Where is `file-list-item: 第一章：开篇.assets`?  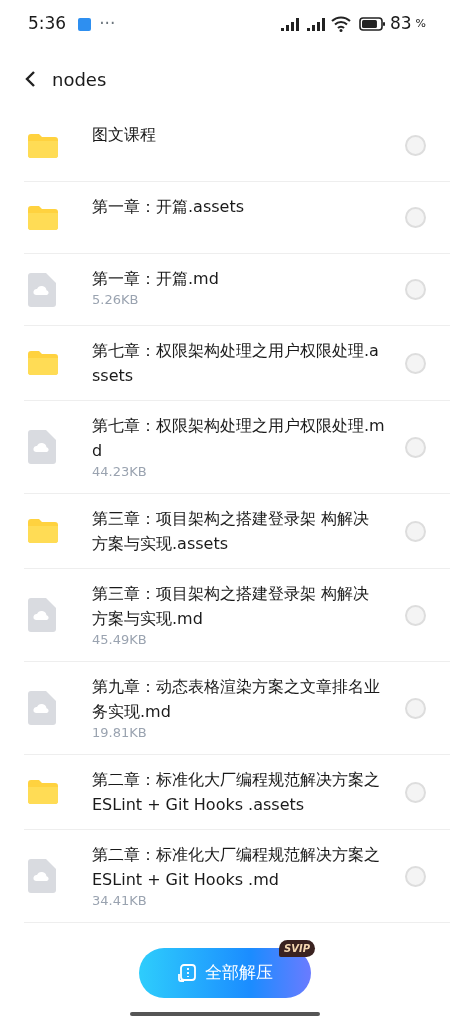
file-list-item: 第一章：开篇.assets is located at coordinates (237, 218).